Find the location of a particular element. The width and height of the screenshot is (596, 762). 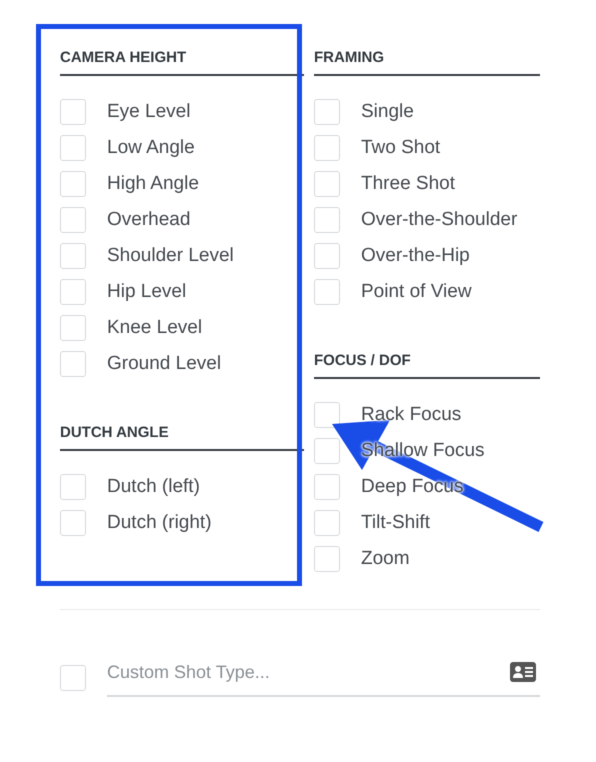

option-label: Knee Level is located at coordinates (154, 328).